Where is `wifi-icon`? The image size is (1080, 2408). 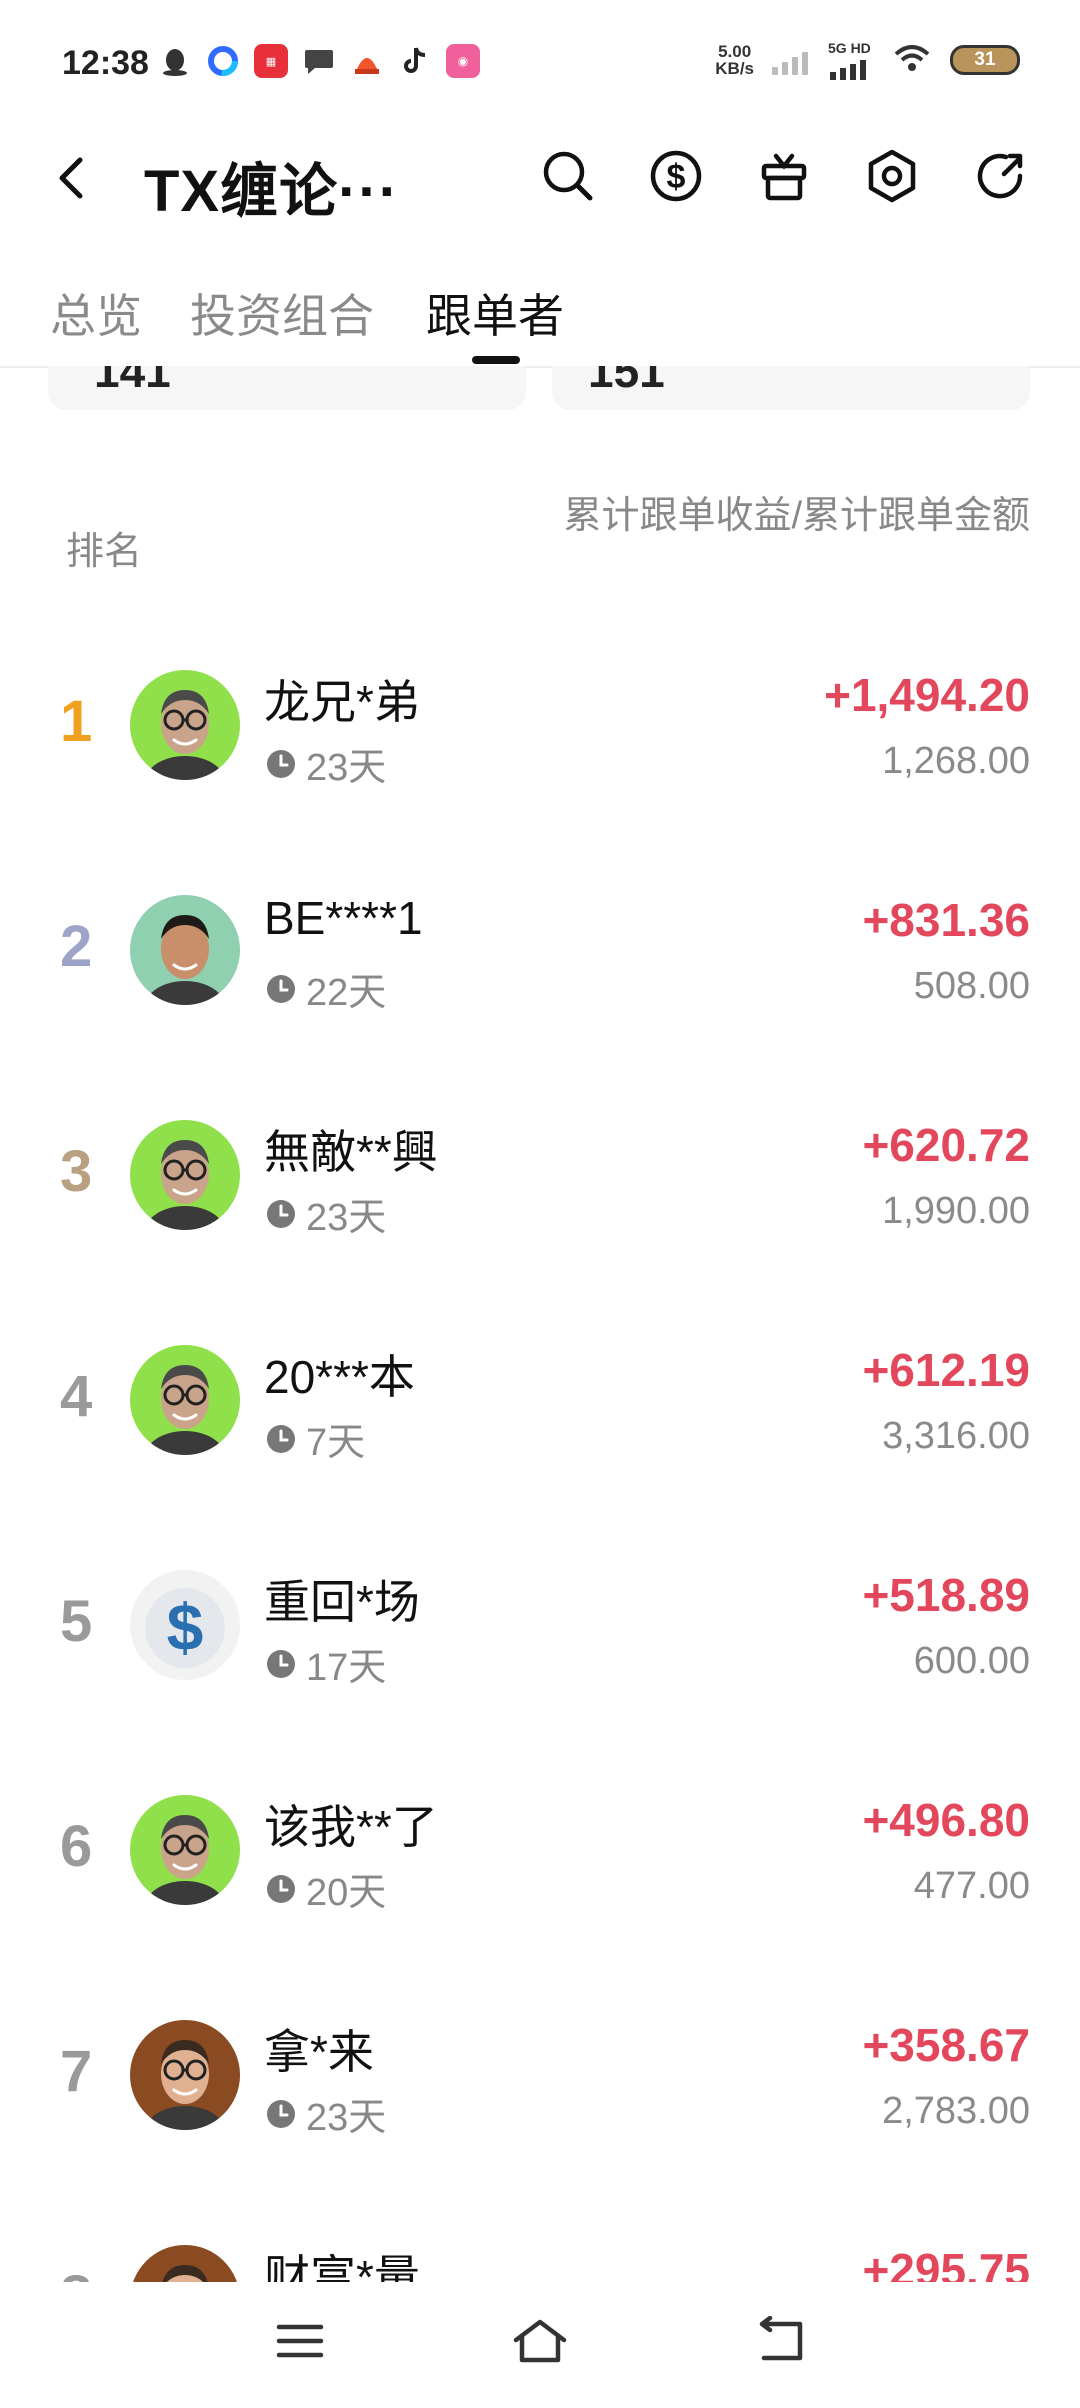
wifi-icon is located at coordinates (912, 60).